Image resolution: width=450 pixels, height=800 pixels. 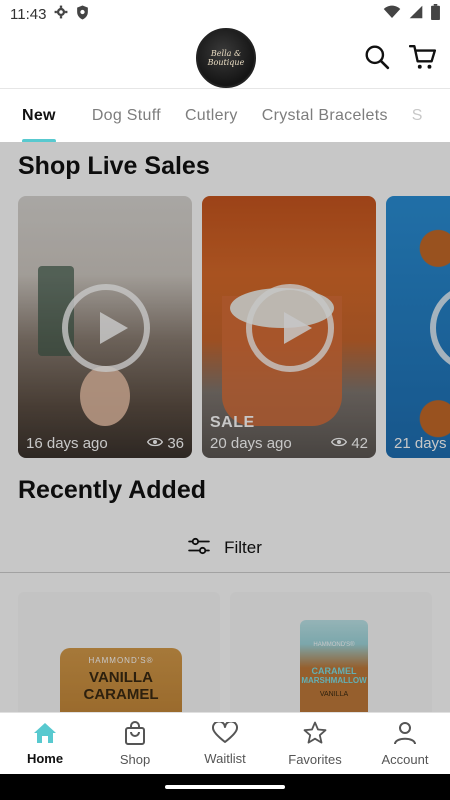 I want to click on nav-account-label: Account, so click(x=405, y=759).